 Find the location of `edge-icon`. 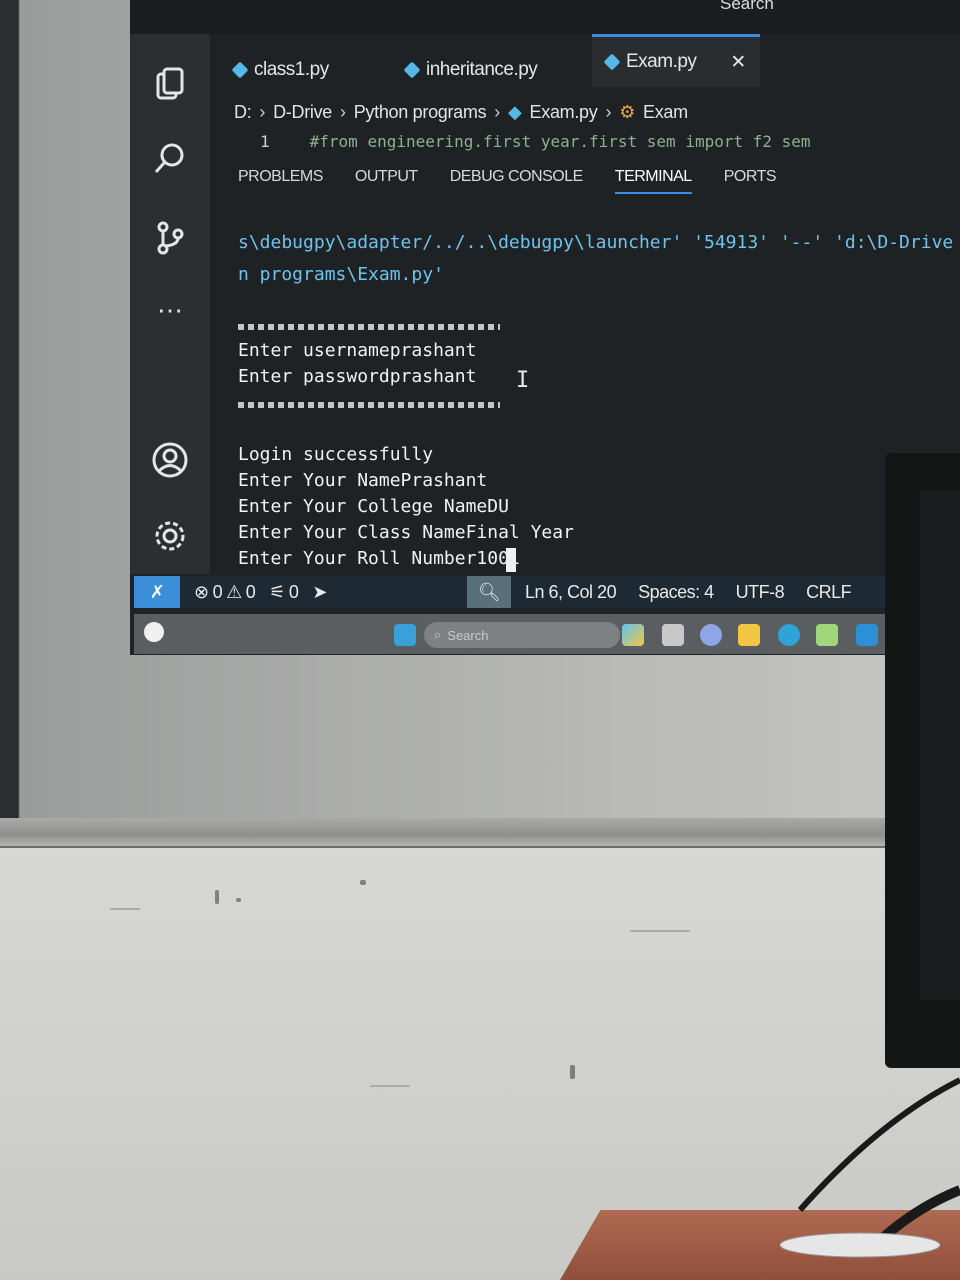

edge-icon is located at coordinates (789, 635).